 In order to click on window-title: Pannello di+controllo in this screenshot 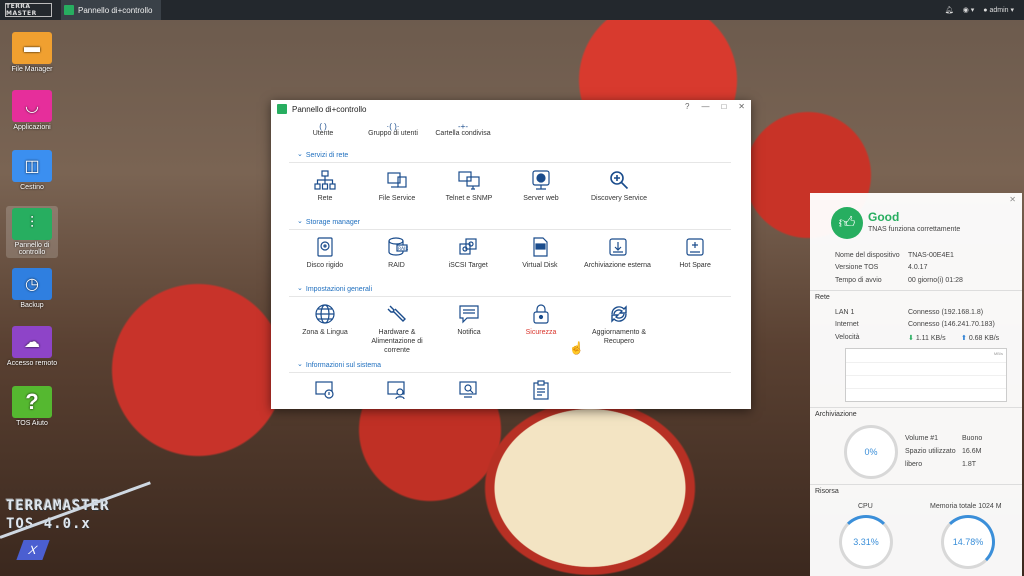, I will do `click(329, 109)`.